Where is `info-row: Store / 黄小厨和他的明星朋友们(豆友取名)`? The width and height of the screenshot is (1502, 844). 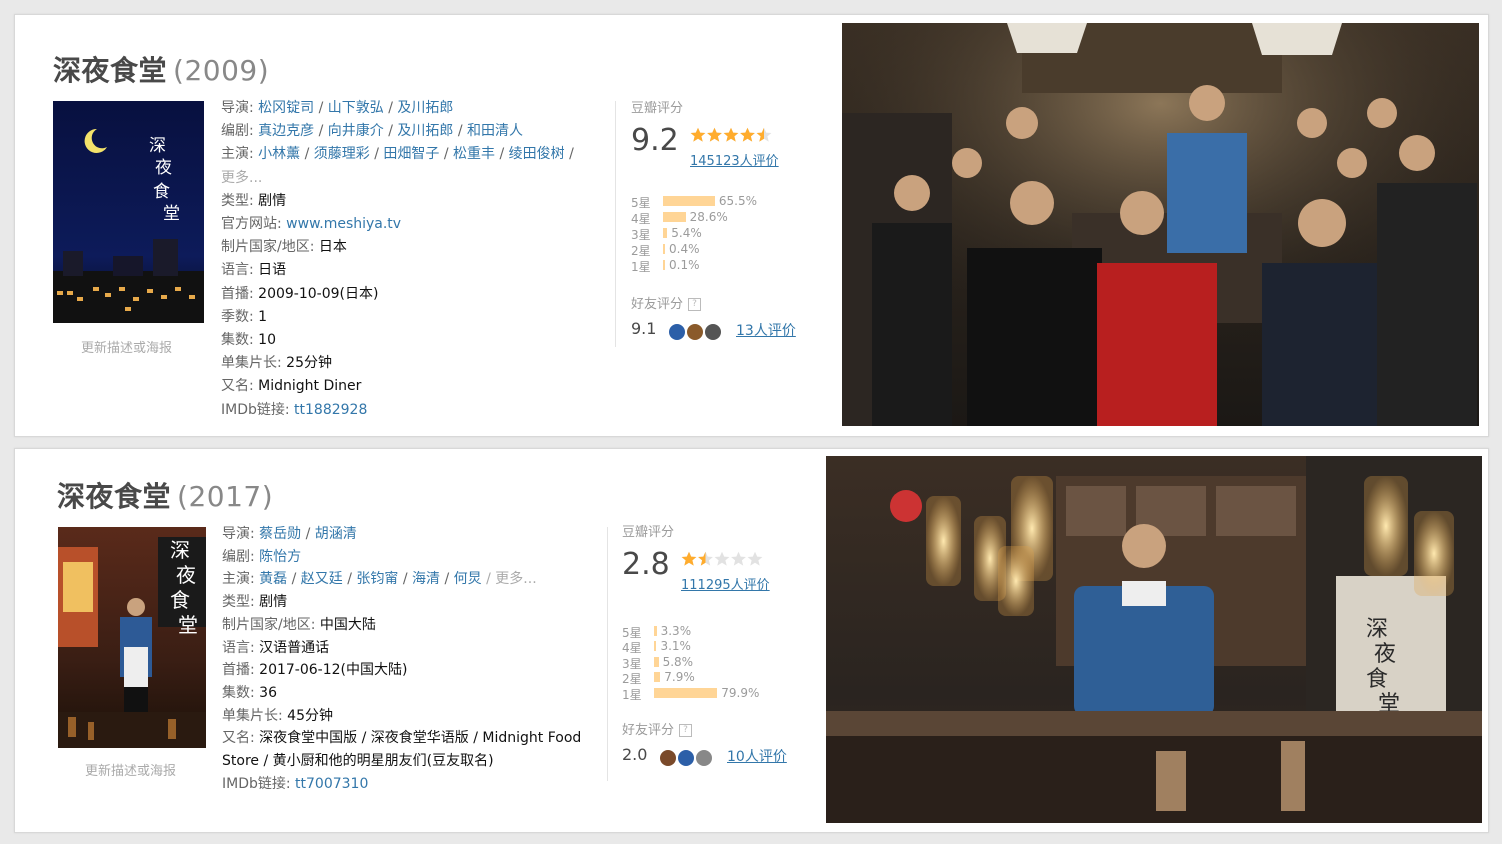
info-row: Store / 黄小厨和他的明星朋友们(豆友取名) is located at coordinates (401, 761).